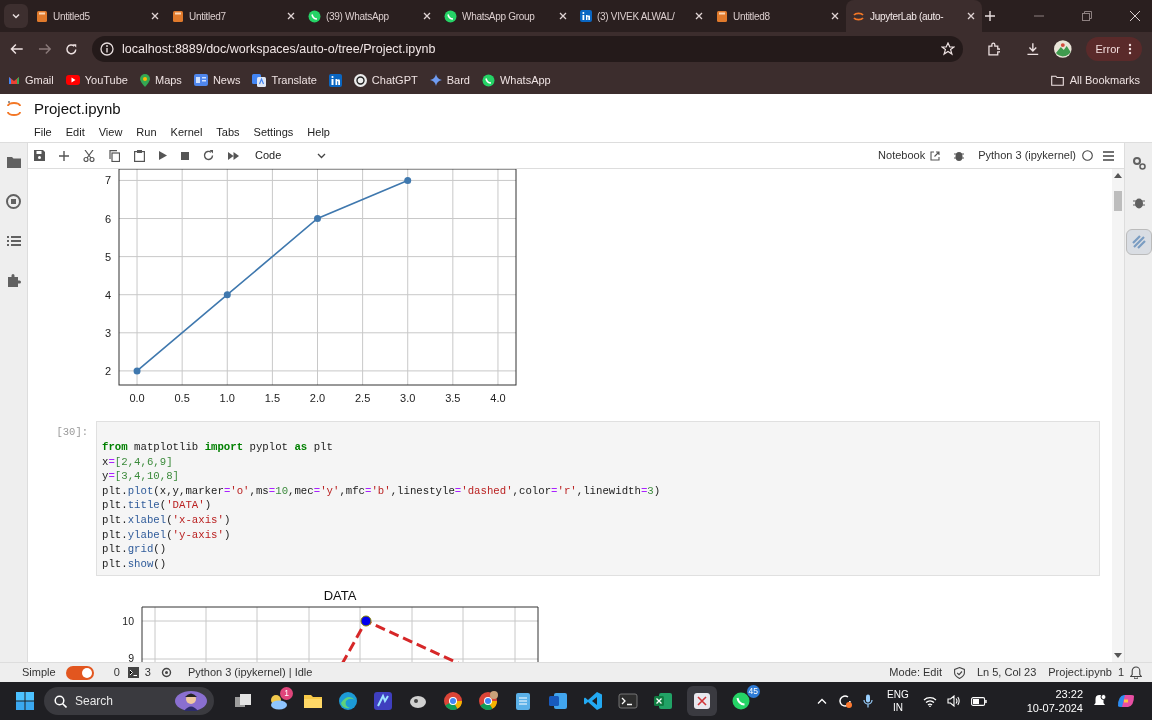 The image size is (1152, 720). What do you see at coordinates (959, 672) in the screenshot?
I see `shield-check-icon` at bounding box center [959, 672].